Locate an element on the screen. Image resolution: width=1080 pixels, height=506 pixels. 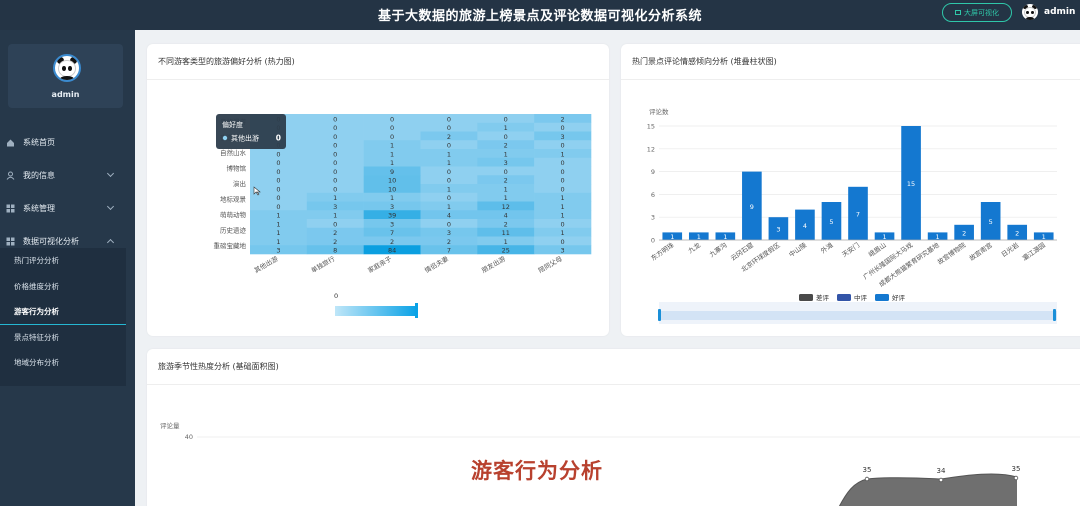
submenu-item-price: 价格维度分析 is located at coordinates (63, 287).